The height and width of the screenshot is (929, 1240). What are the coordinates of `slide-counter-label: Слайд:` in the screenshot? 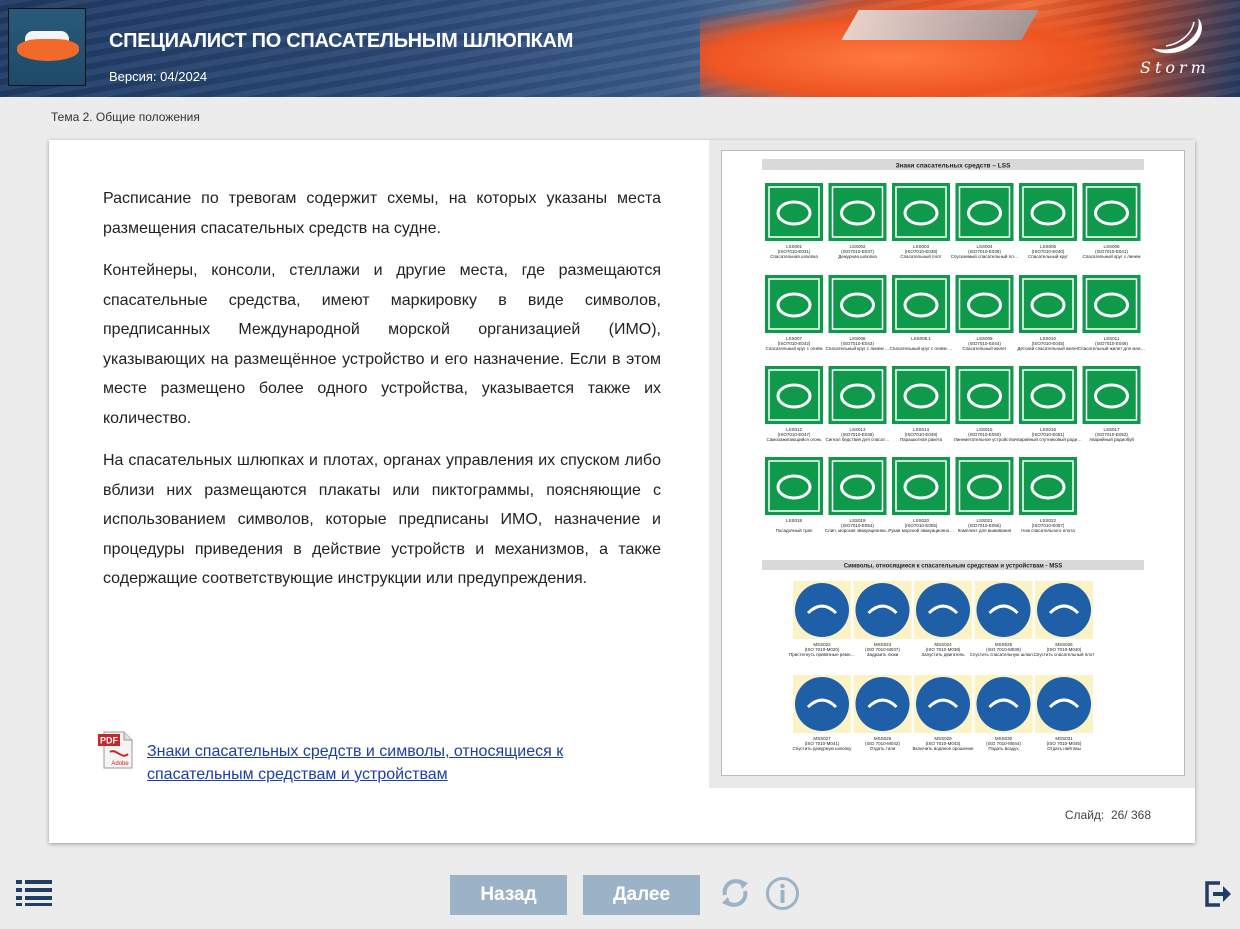 It's located at (1084, 815).